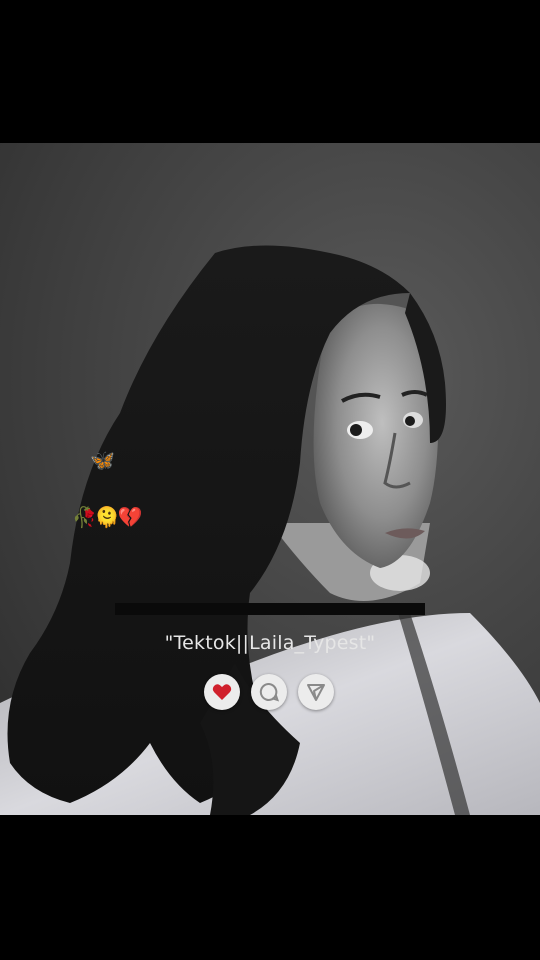  I want to click on emoji-sticker-row: 🥀🫠💔, so click(107, 517).